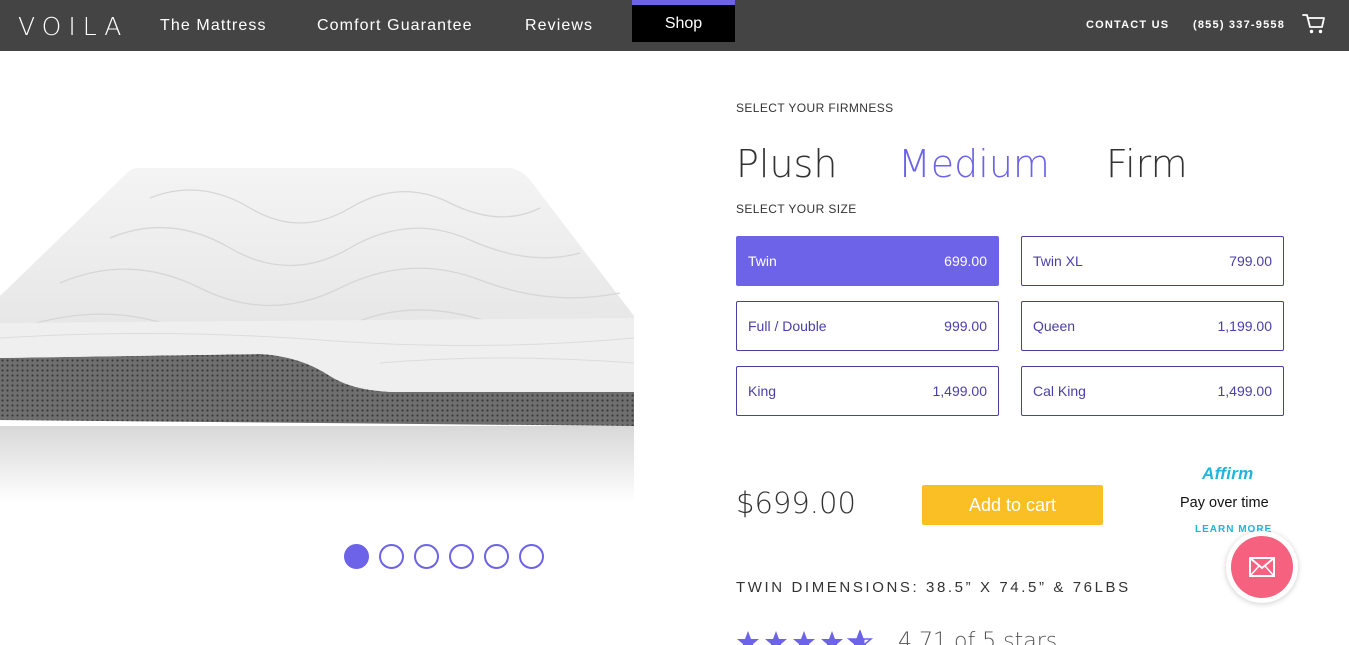  What do you see at coordinates (1127, 25) in the screenshot?
I see `contact-us-link: CONTACT US` at bounding box center [1127, 25].